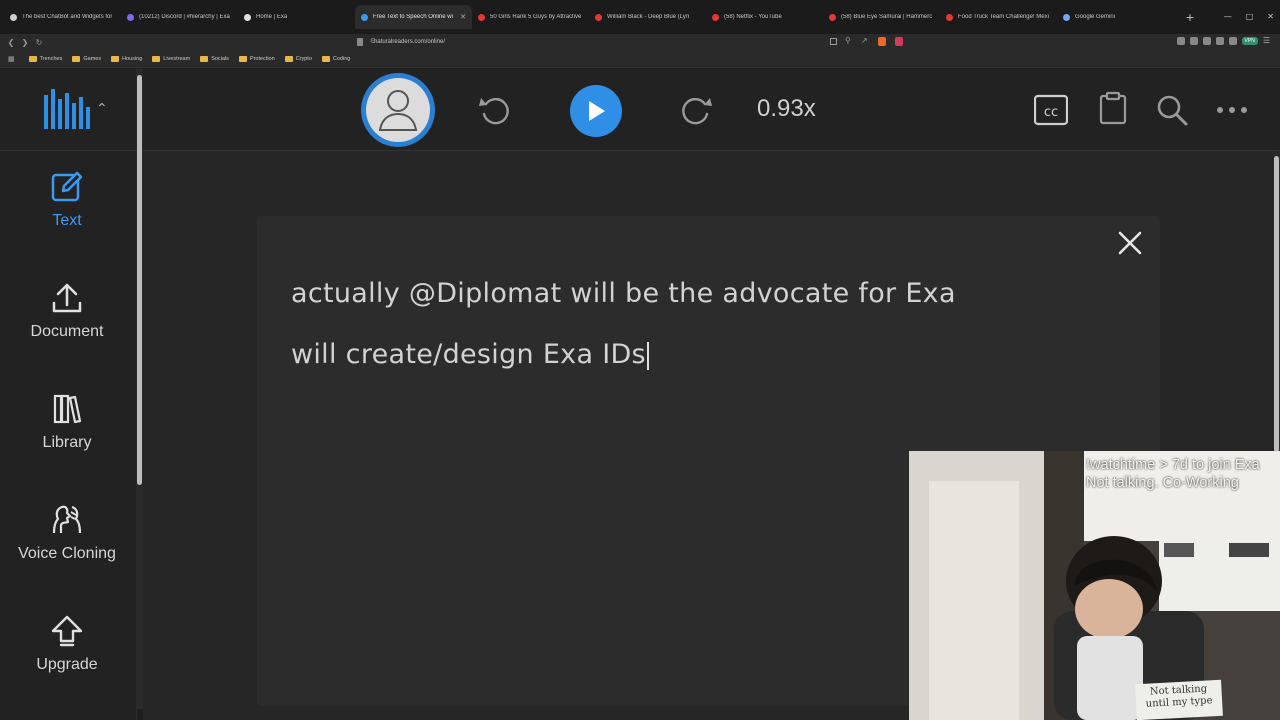 The image size is (1280, 720). Describe the element at coordinates (1276, 304) in the screenshot. I see `main-scrollbar-thumb` at that location.